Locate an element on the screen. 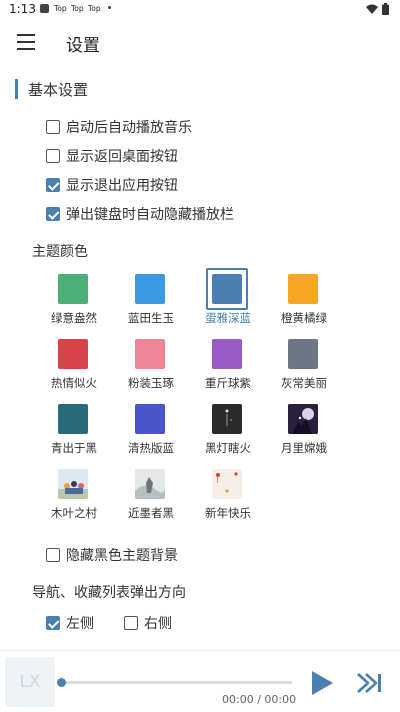 The image size is (400, 712). option-autoplay: 启动后自动播放音乐 is located at coordinates (119, 127).